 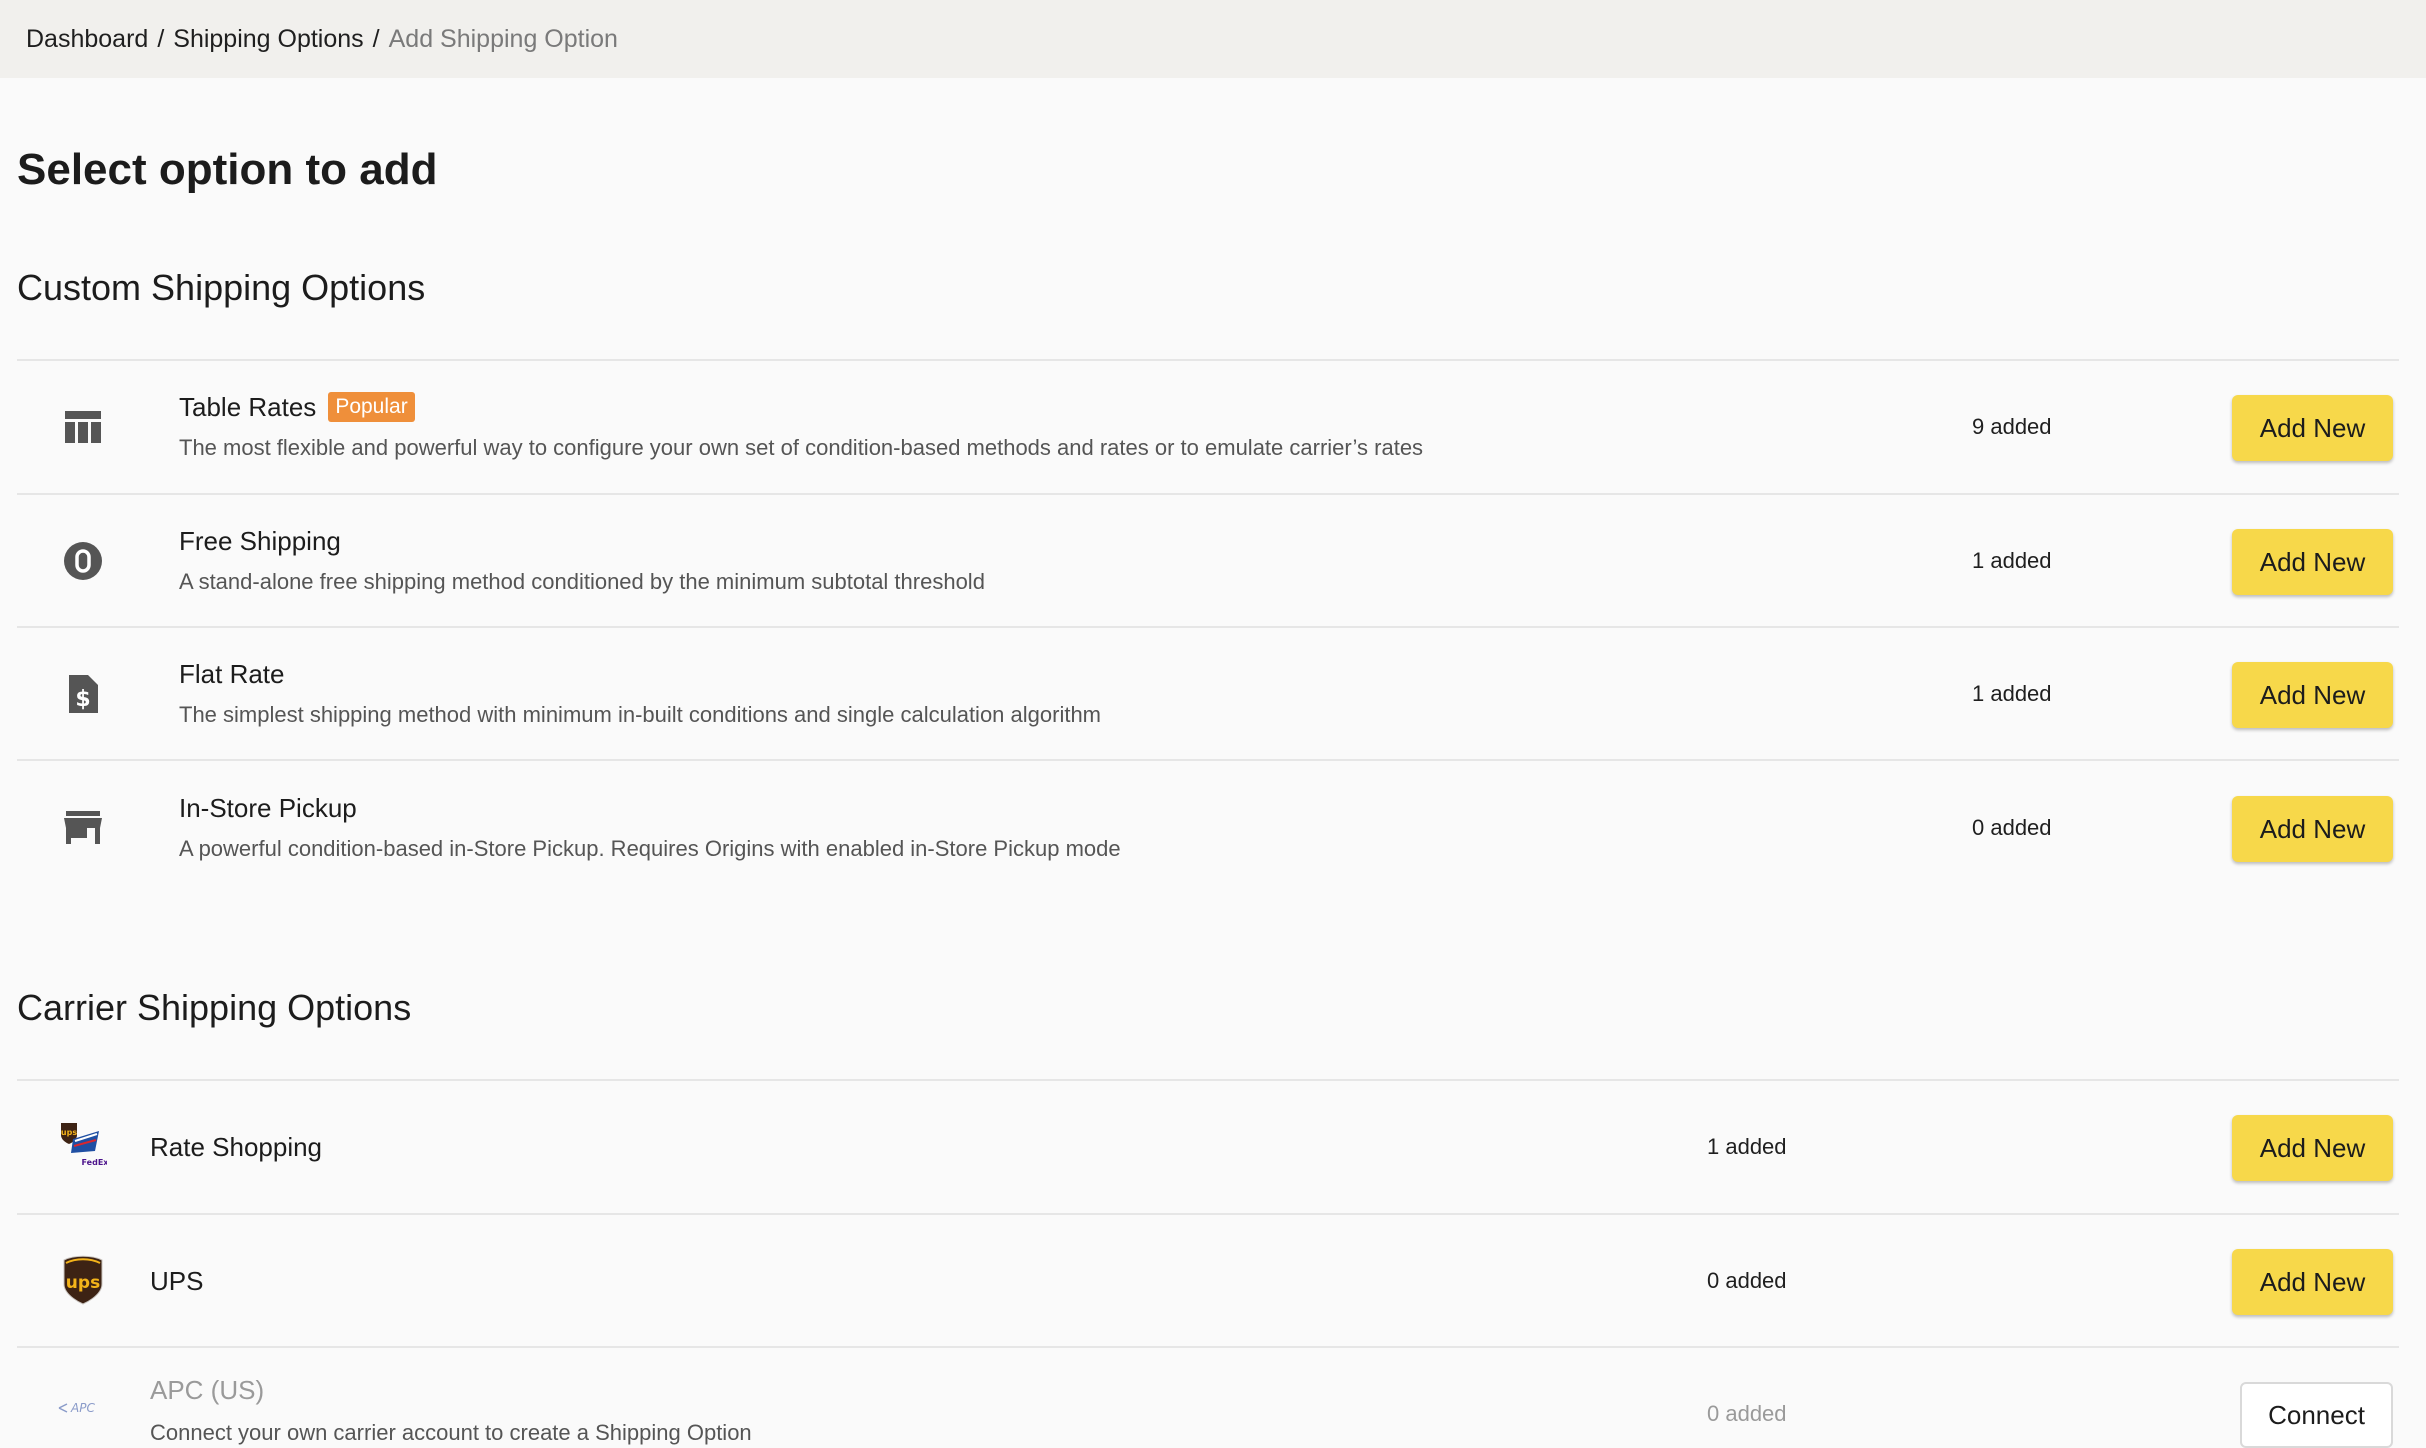 What do you see at coordinates (83, 1283) in the screenshot?
I see `ups-logo-text: ups` at bounding box center [83, 1283].